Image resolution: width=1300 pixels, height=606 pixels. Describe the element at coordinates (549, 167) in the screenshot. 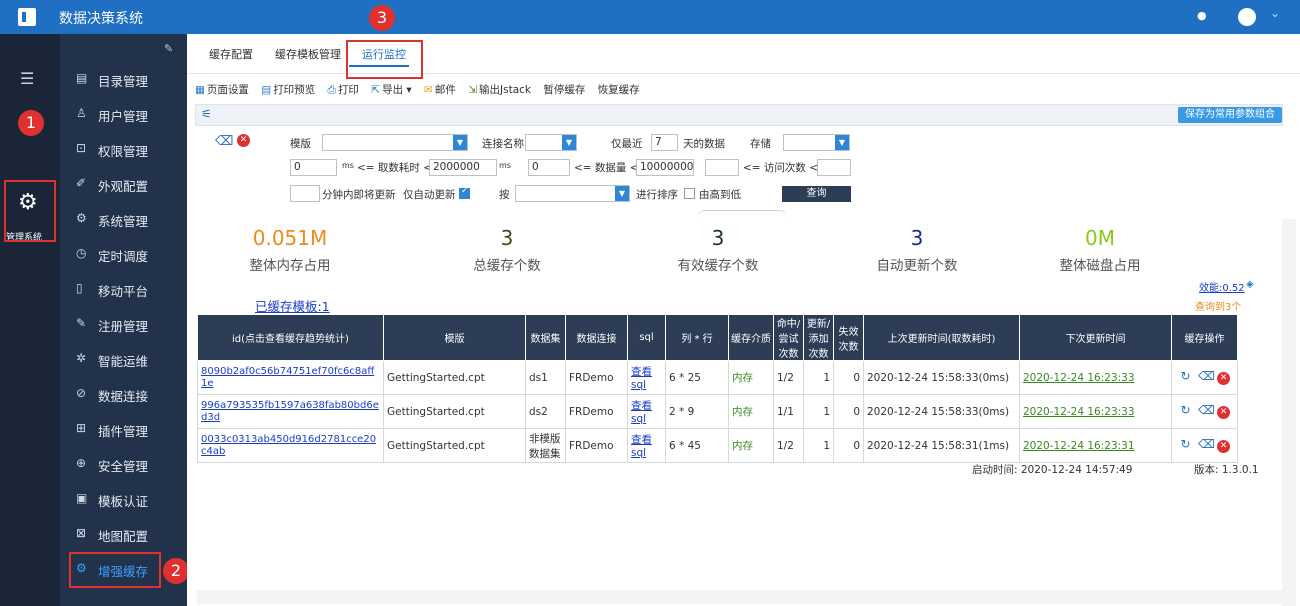

I see `rows-min-input: 0` at that location.